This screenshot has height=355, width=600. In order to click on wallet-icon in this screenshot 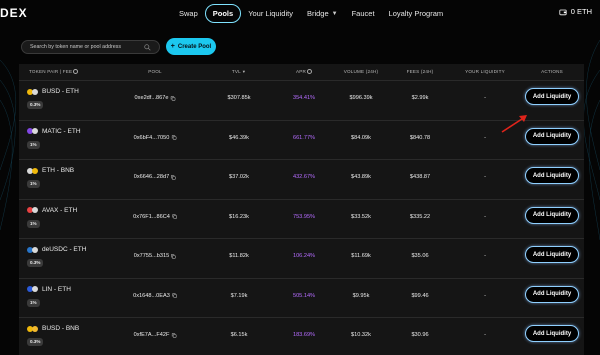, I will do `click(563, 12)`.